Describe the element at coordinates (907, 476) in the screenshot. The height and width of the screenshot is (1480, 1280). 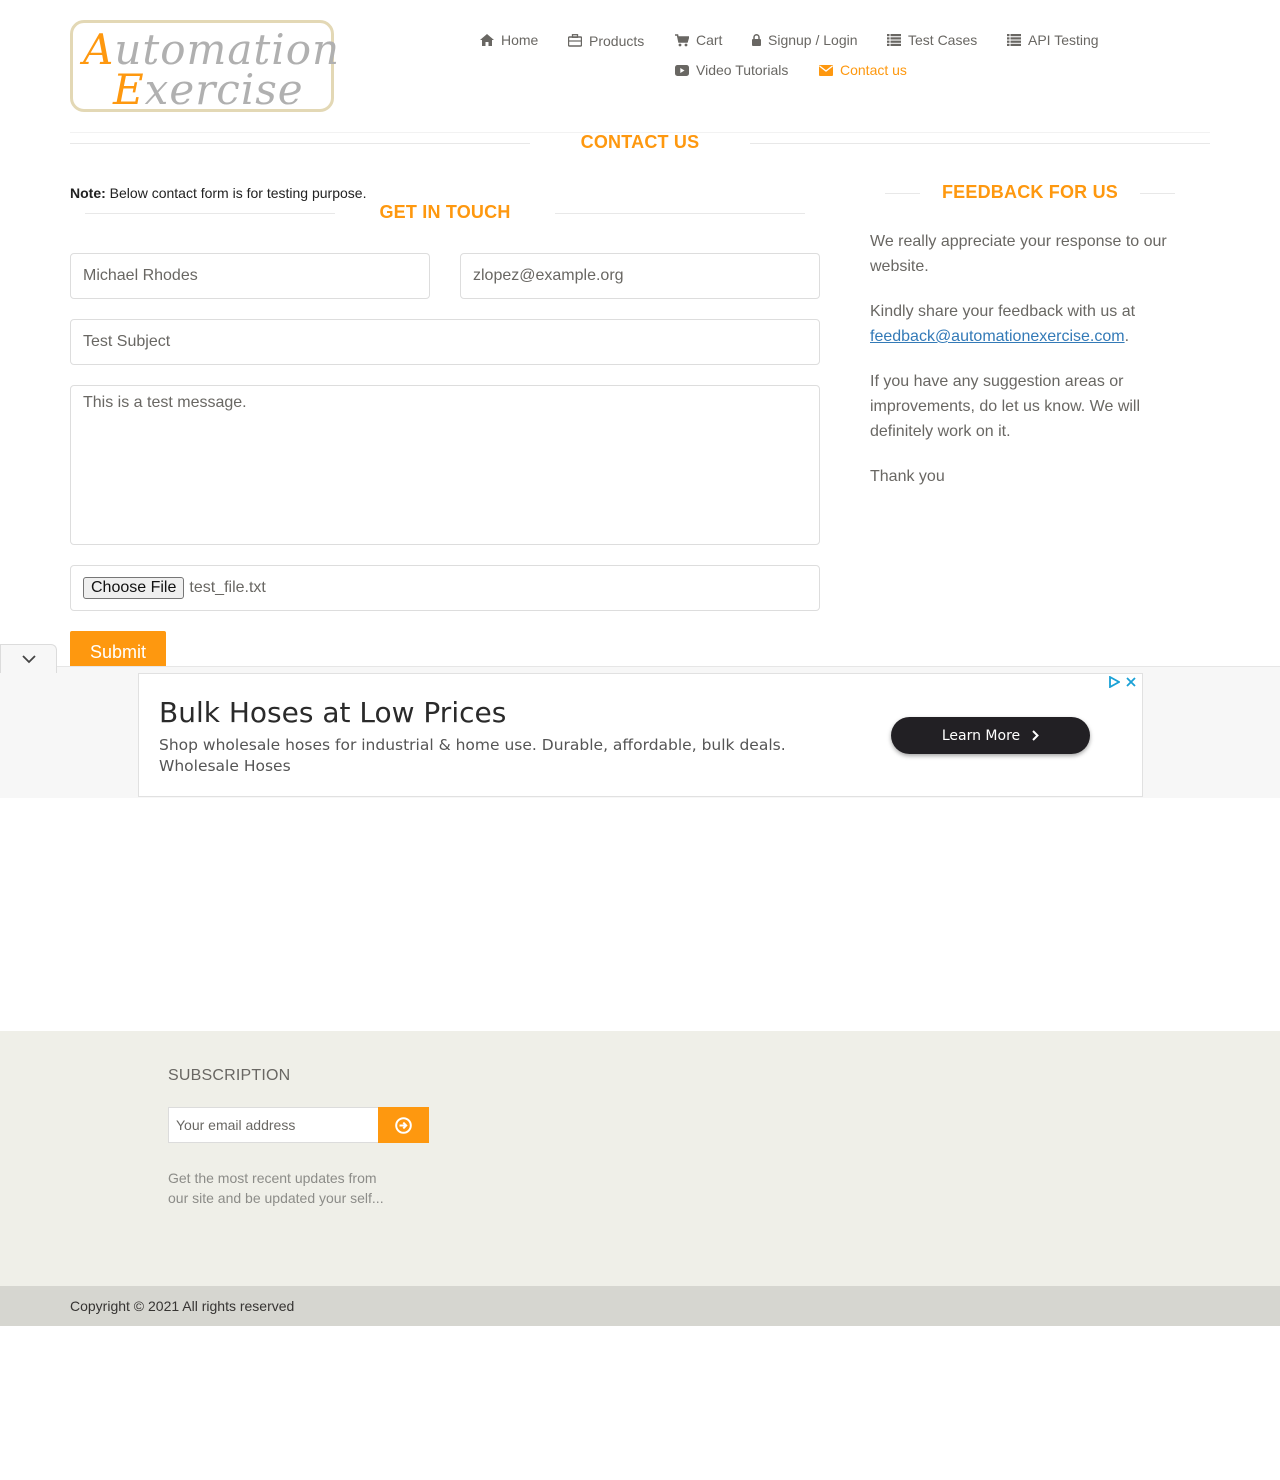
I see `feedback-thank-you: Thank you` at that location.